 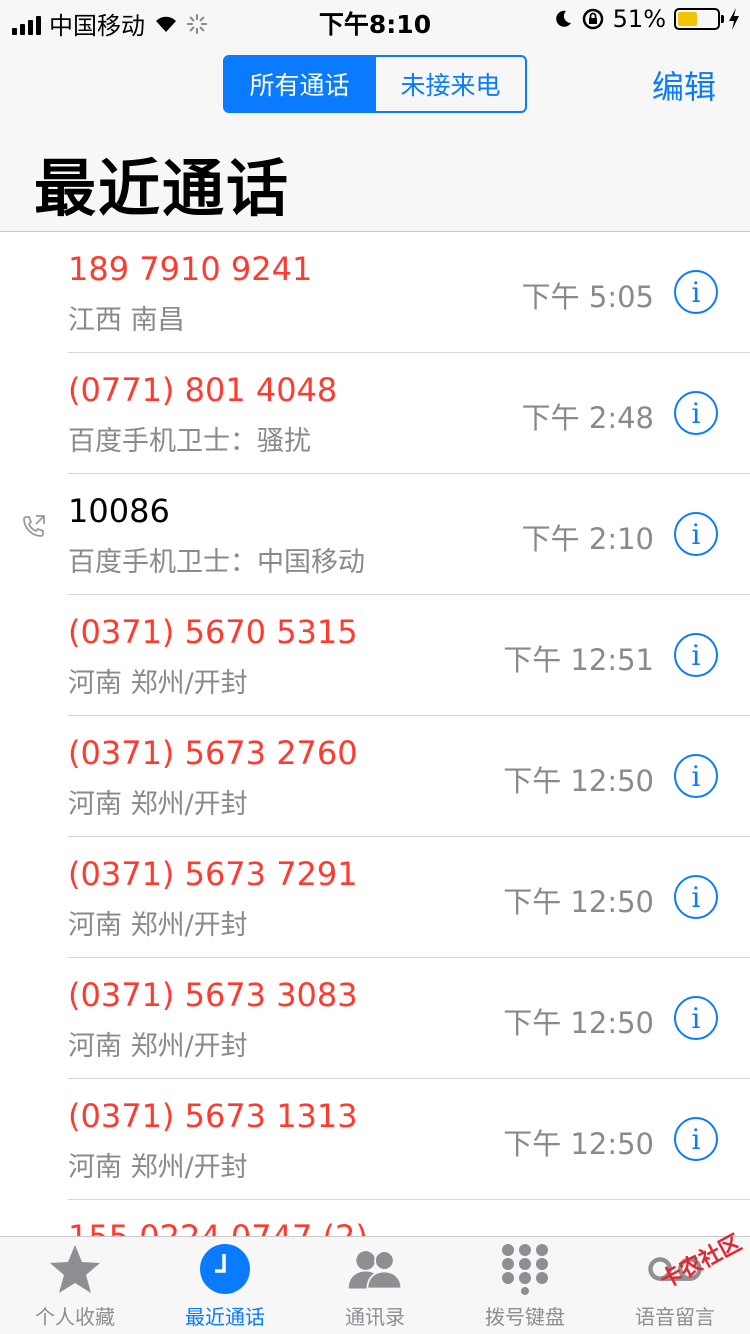 I want to click on caller-number: 10086, so click(x=119, y=511).